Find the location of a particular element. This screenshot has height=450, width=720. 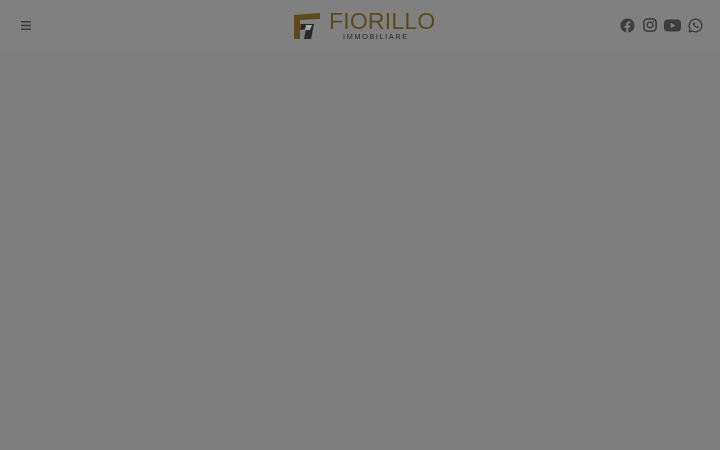

site-header: FIORILLO IMMOBILIARE is located at coordinates (360, 25).